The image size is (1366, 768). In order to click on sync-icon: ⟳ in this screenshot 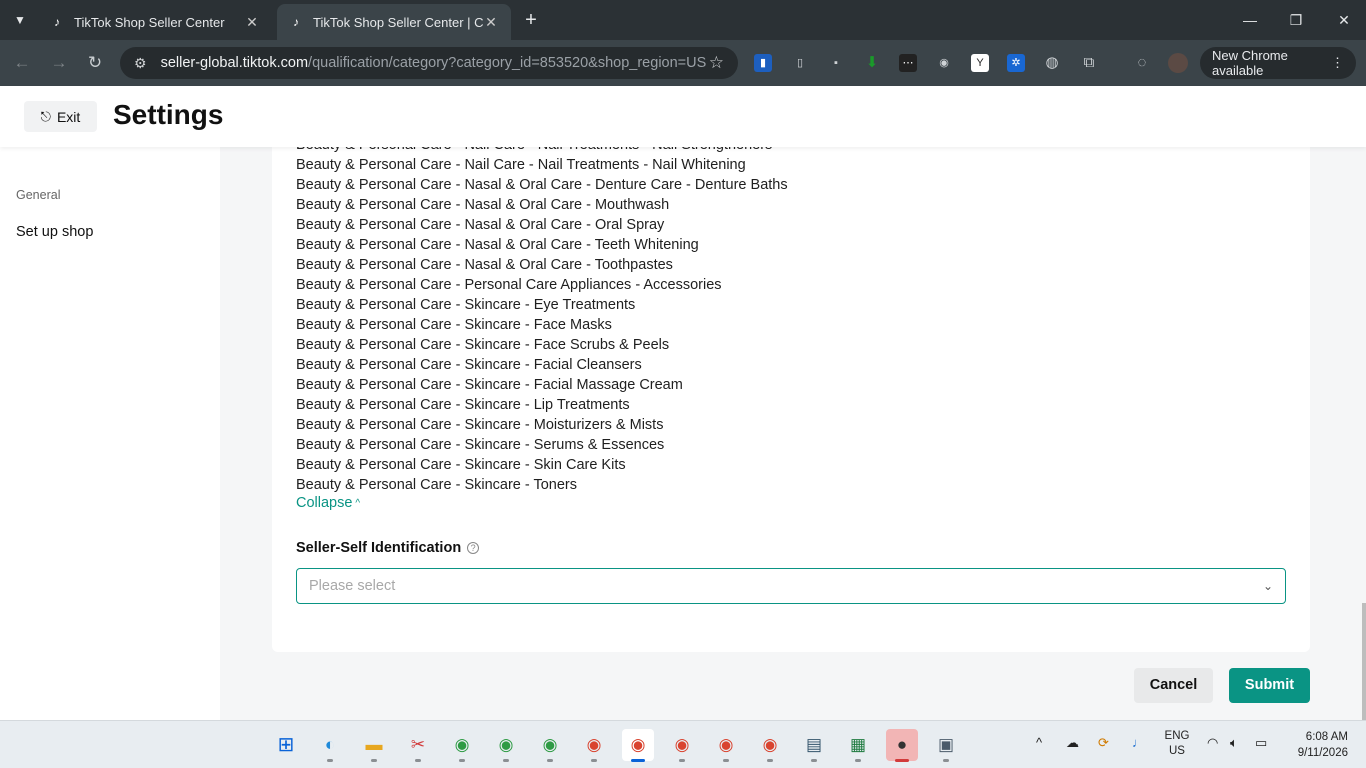, I will do `click(1103, 743)`.